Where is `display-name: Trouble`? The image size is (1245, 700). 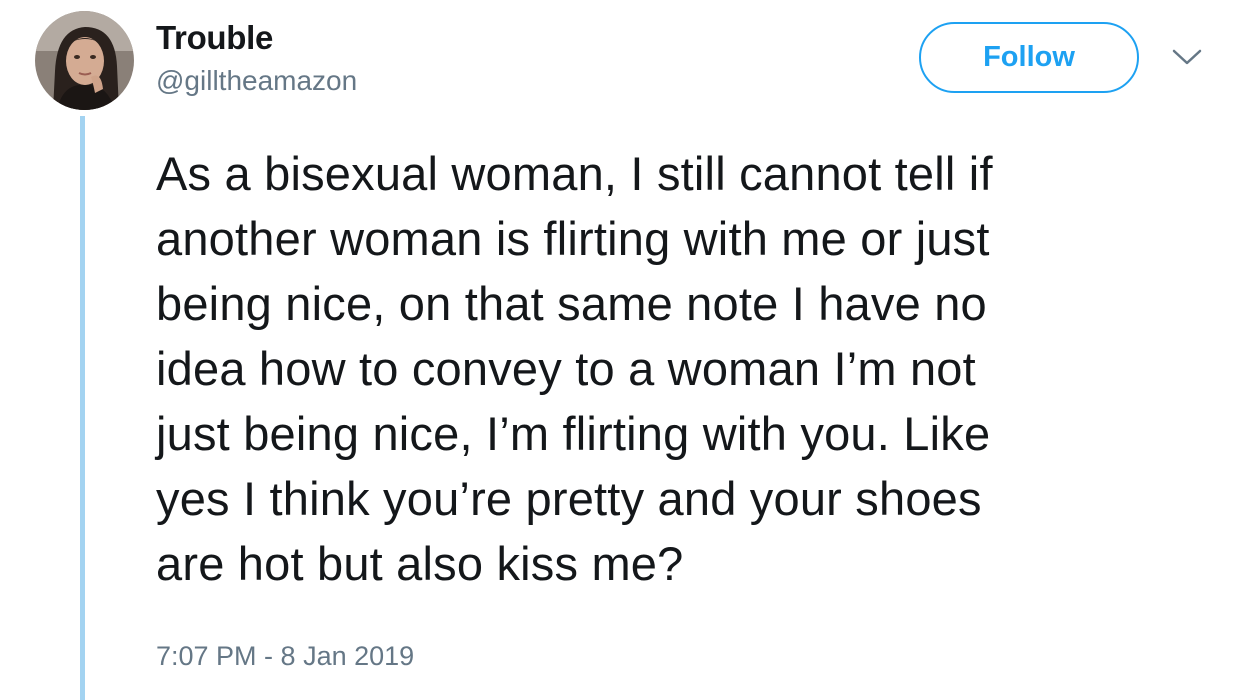 display-name: Trouble is located at coordinates (214, 38).